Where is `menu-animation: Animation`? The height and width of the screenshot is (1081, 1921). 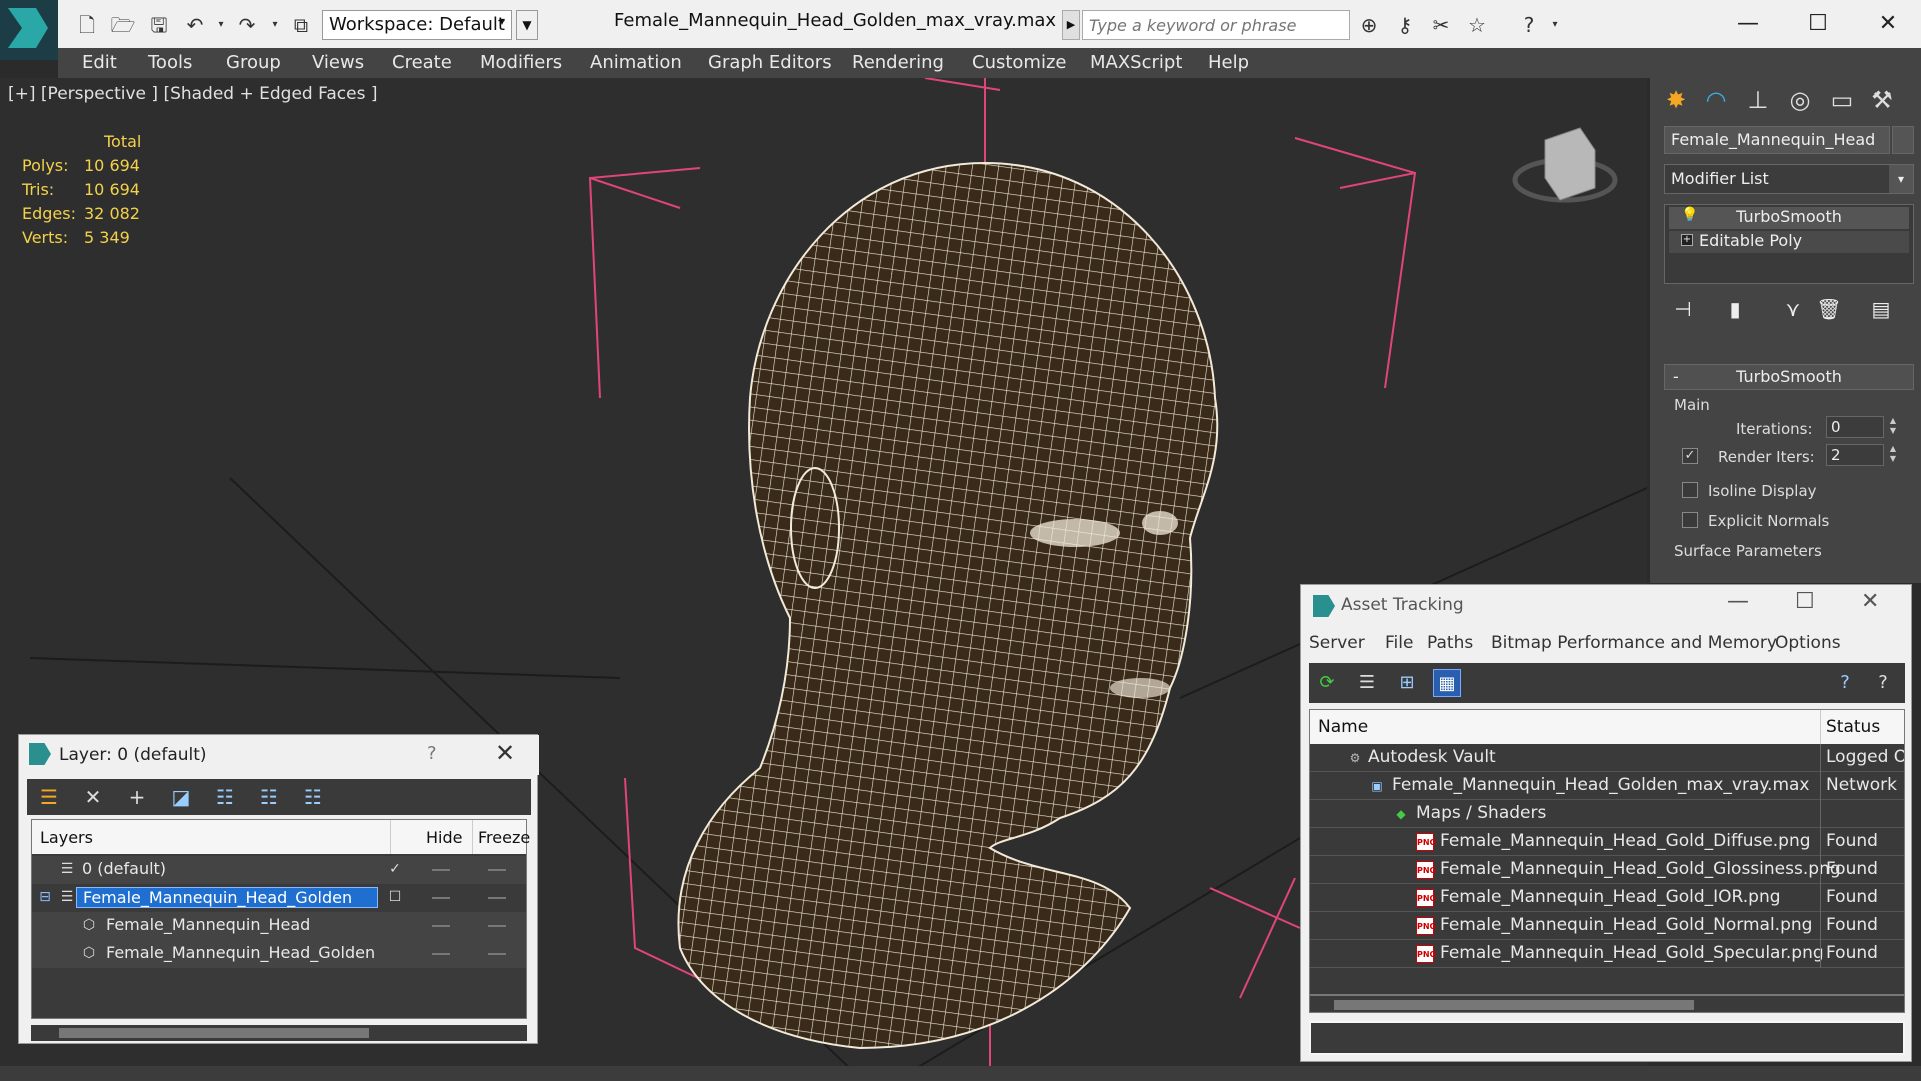 menu-animation: Animation is located at coordinates (636, 62).